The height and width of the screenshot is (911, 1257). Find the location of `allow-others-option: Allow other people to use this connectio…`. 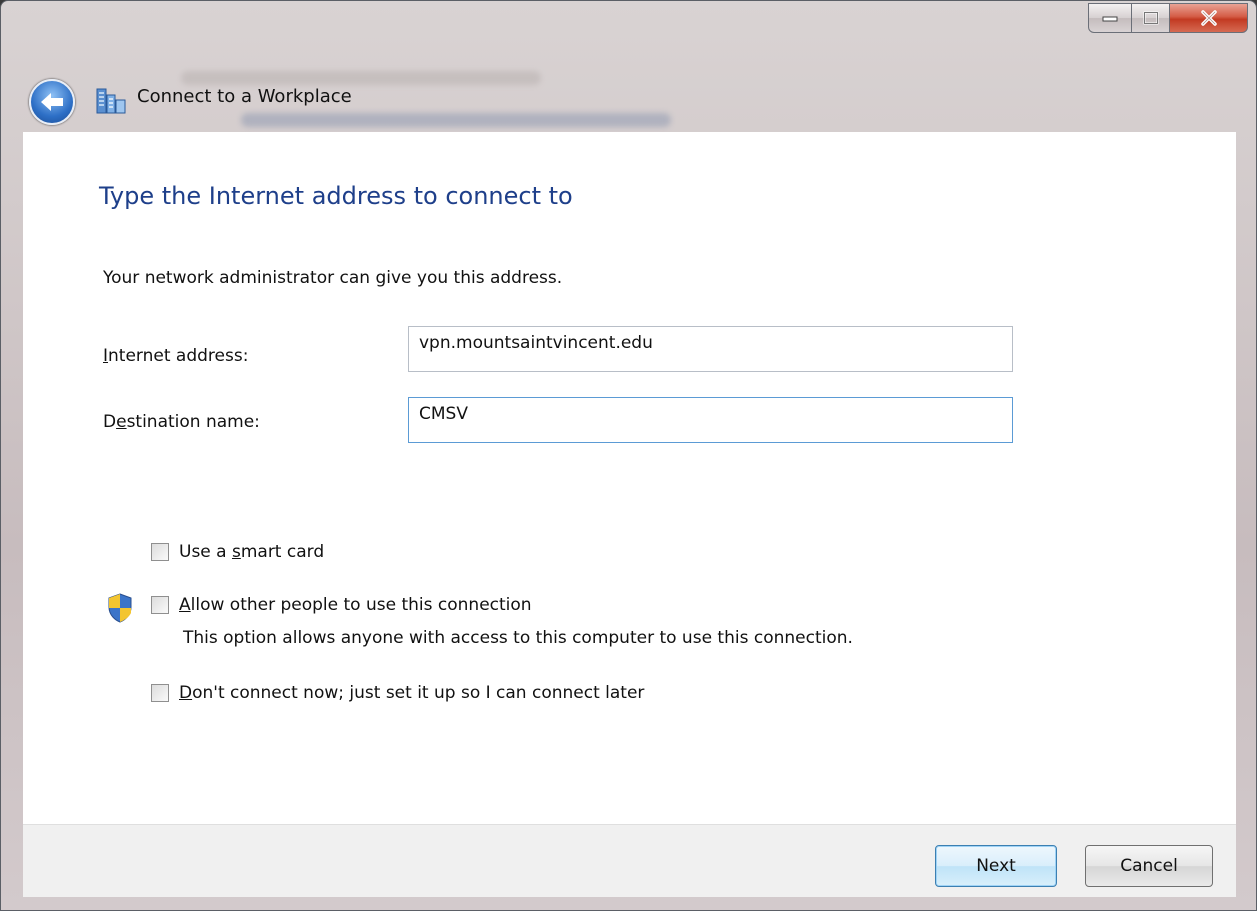

allow-others-option: Allow other people to use this connectio… is located at coordinates (341, 605).